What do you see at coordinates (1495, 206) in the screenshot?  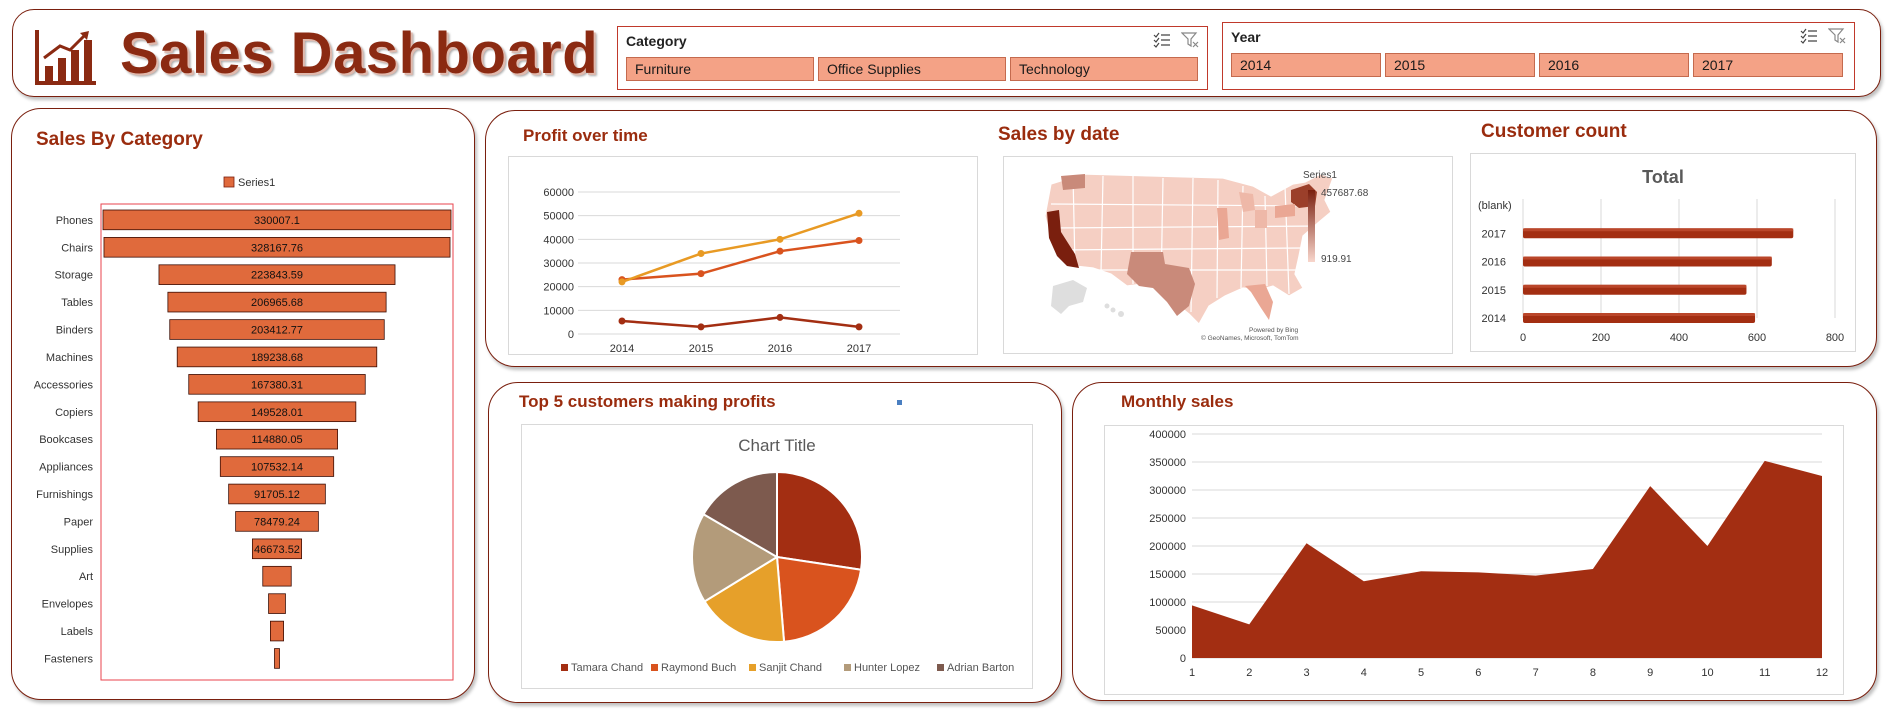 I see `category-label: (blank)` at bounding box center [1495, 206].